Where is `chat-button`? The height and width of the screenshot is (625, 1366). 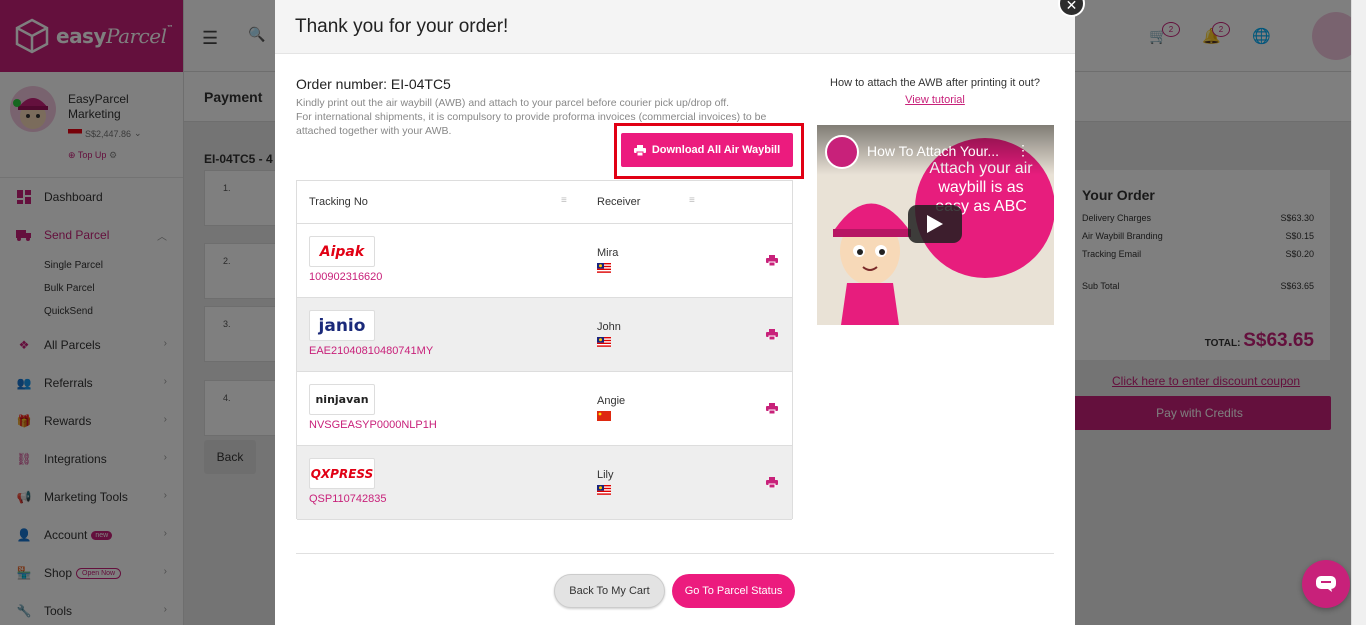 chat-button is located at coordinates (1326, 584).